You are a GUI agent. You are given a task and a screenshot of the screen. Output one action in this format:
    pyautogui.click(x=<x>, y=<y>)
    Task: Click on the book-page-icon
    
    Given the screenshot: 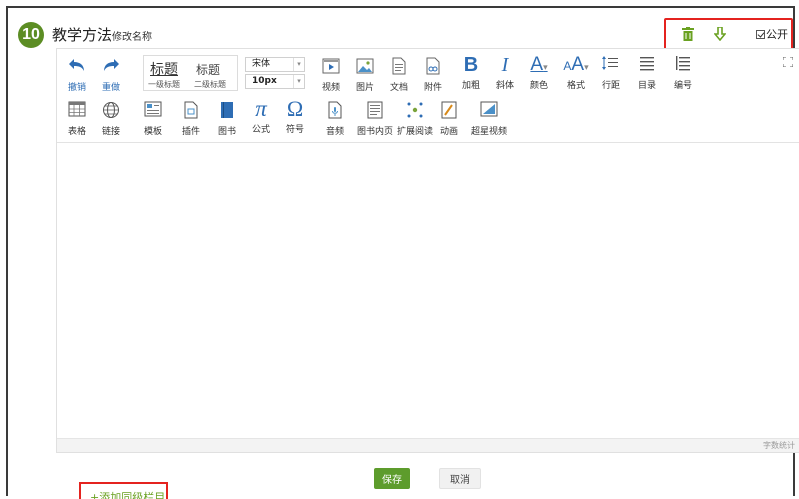 What is the action you would take?
    pyautogui.click(x=375, y=111)
    